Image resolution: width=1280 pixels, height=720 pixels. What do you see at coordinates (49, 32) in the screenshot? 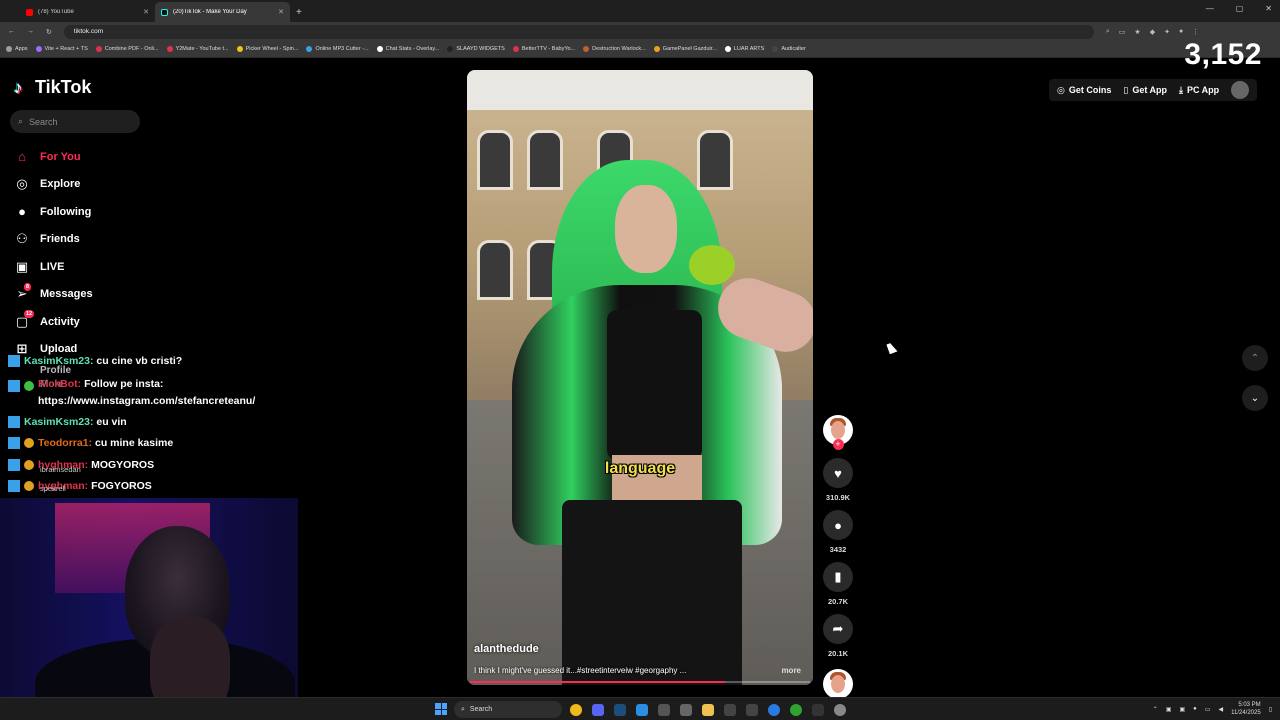
I see `reload-icon: ↻` at bounding box center [49, 32].